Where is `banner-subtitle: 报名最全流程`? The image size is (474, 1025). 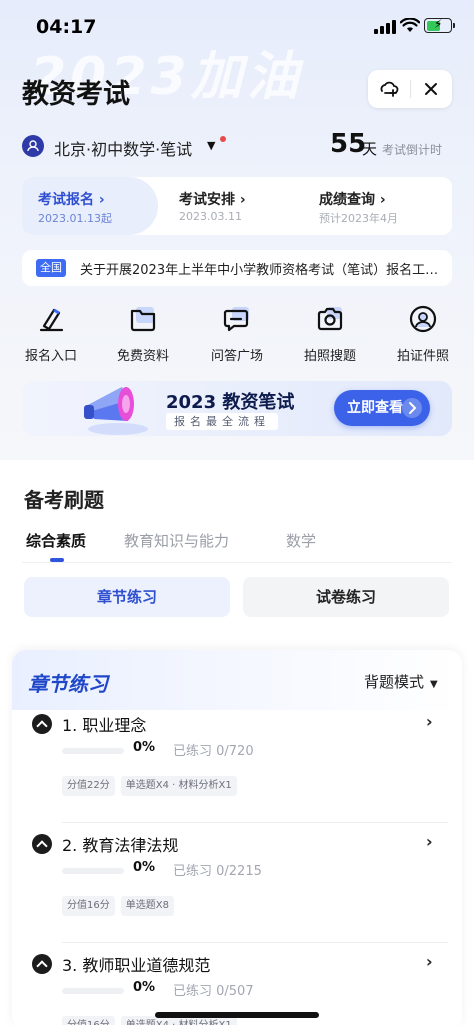 banner-subtitle: 报名最全流程 is located at coordinates (222, 421).